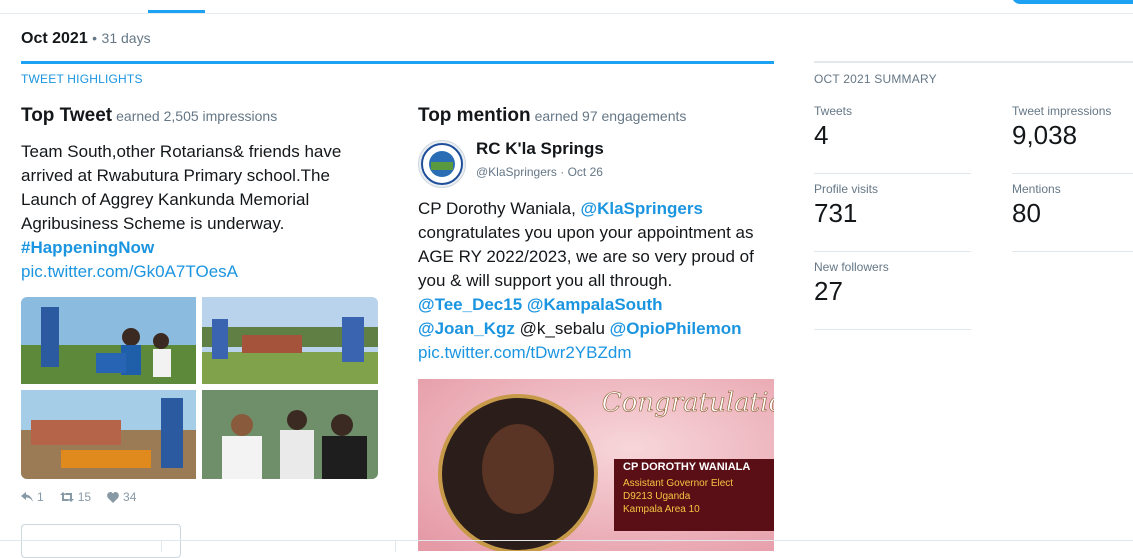 This screenshot has height=558, width=1133. Describe the element at coordinates (851, 267) in the screenshot. I see `metric-label: New followers` at that location.